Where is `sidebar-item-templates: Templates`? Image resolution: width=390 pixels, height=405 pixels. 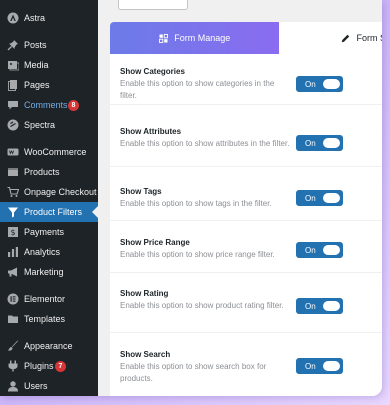
sidebar-item-templates: Templates is located at coordinates (49, 319).